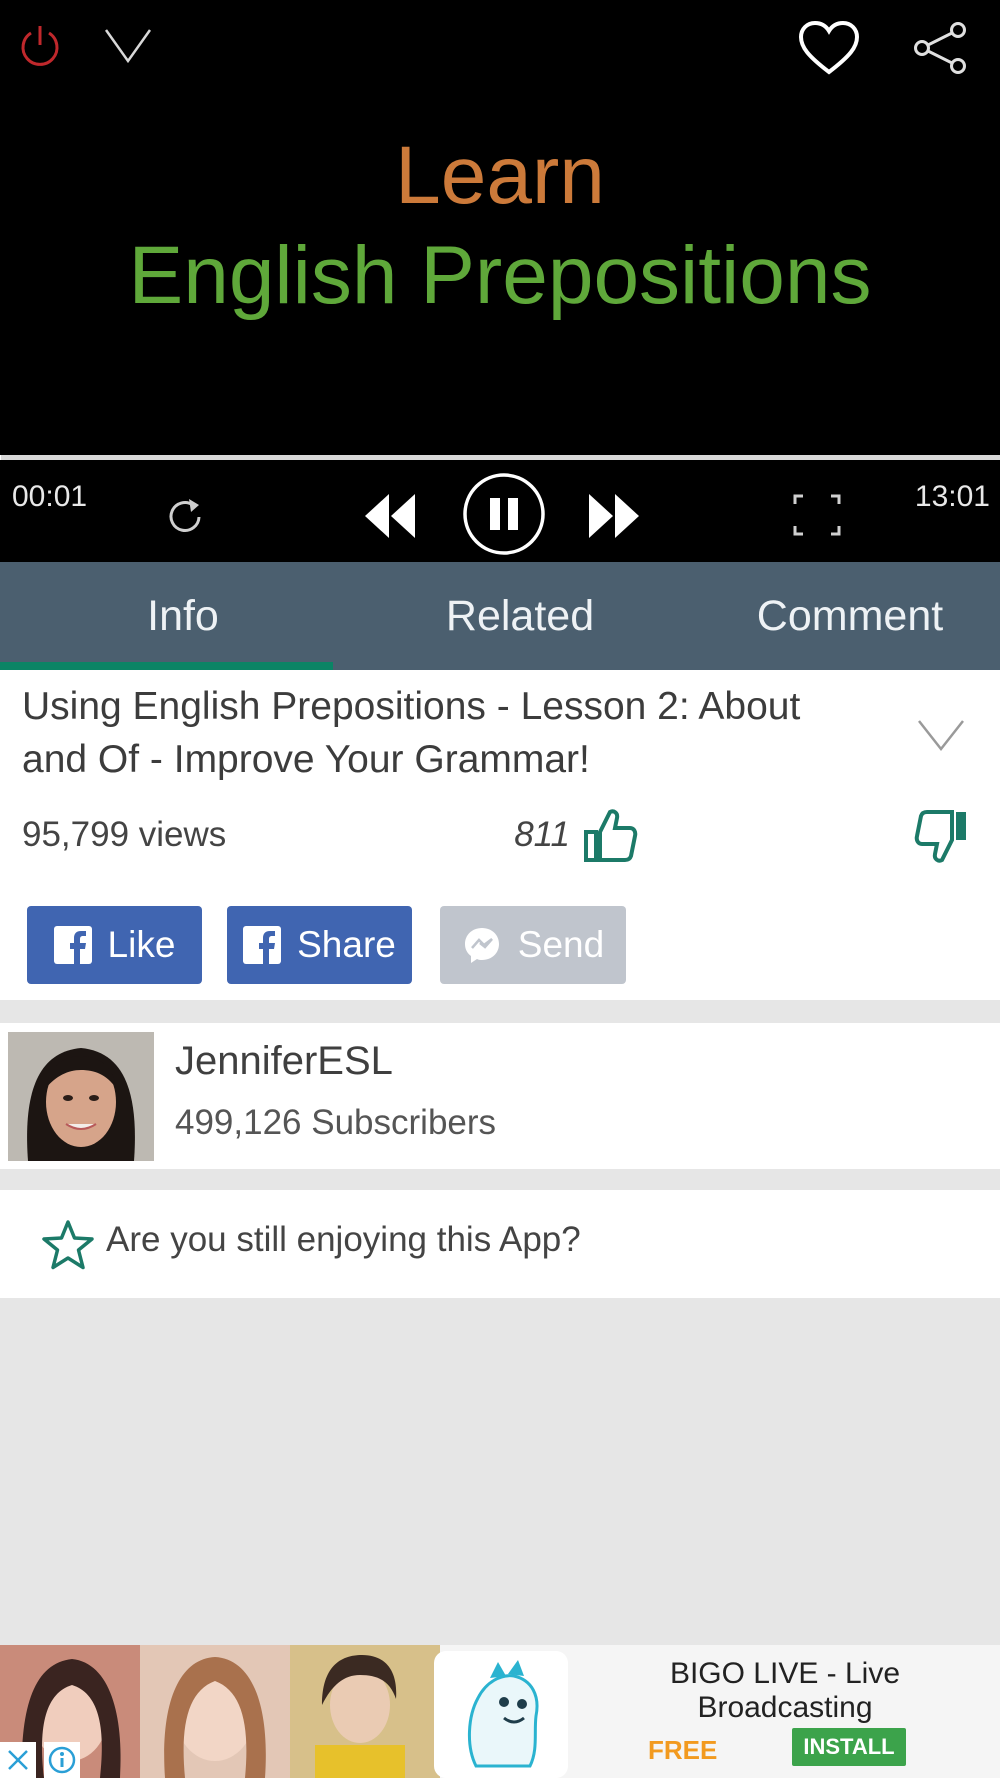 Image resolution: width=1000 pixels, height=1778 pixels. I want to click on replay-icon, so click(185, 517).